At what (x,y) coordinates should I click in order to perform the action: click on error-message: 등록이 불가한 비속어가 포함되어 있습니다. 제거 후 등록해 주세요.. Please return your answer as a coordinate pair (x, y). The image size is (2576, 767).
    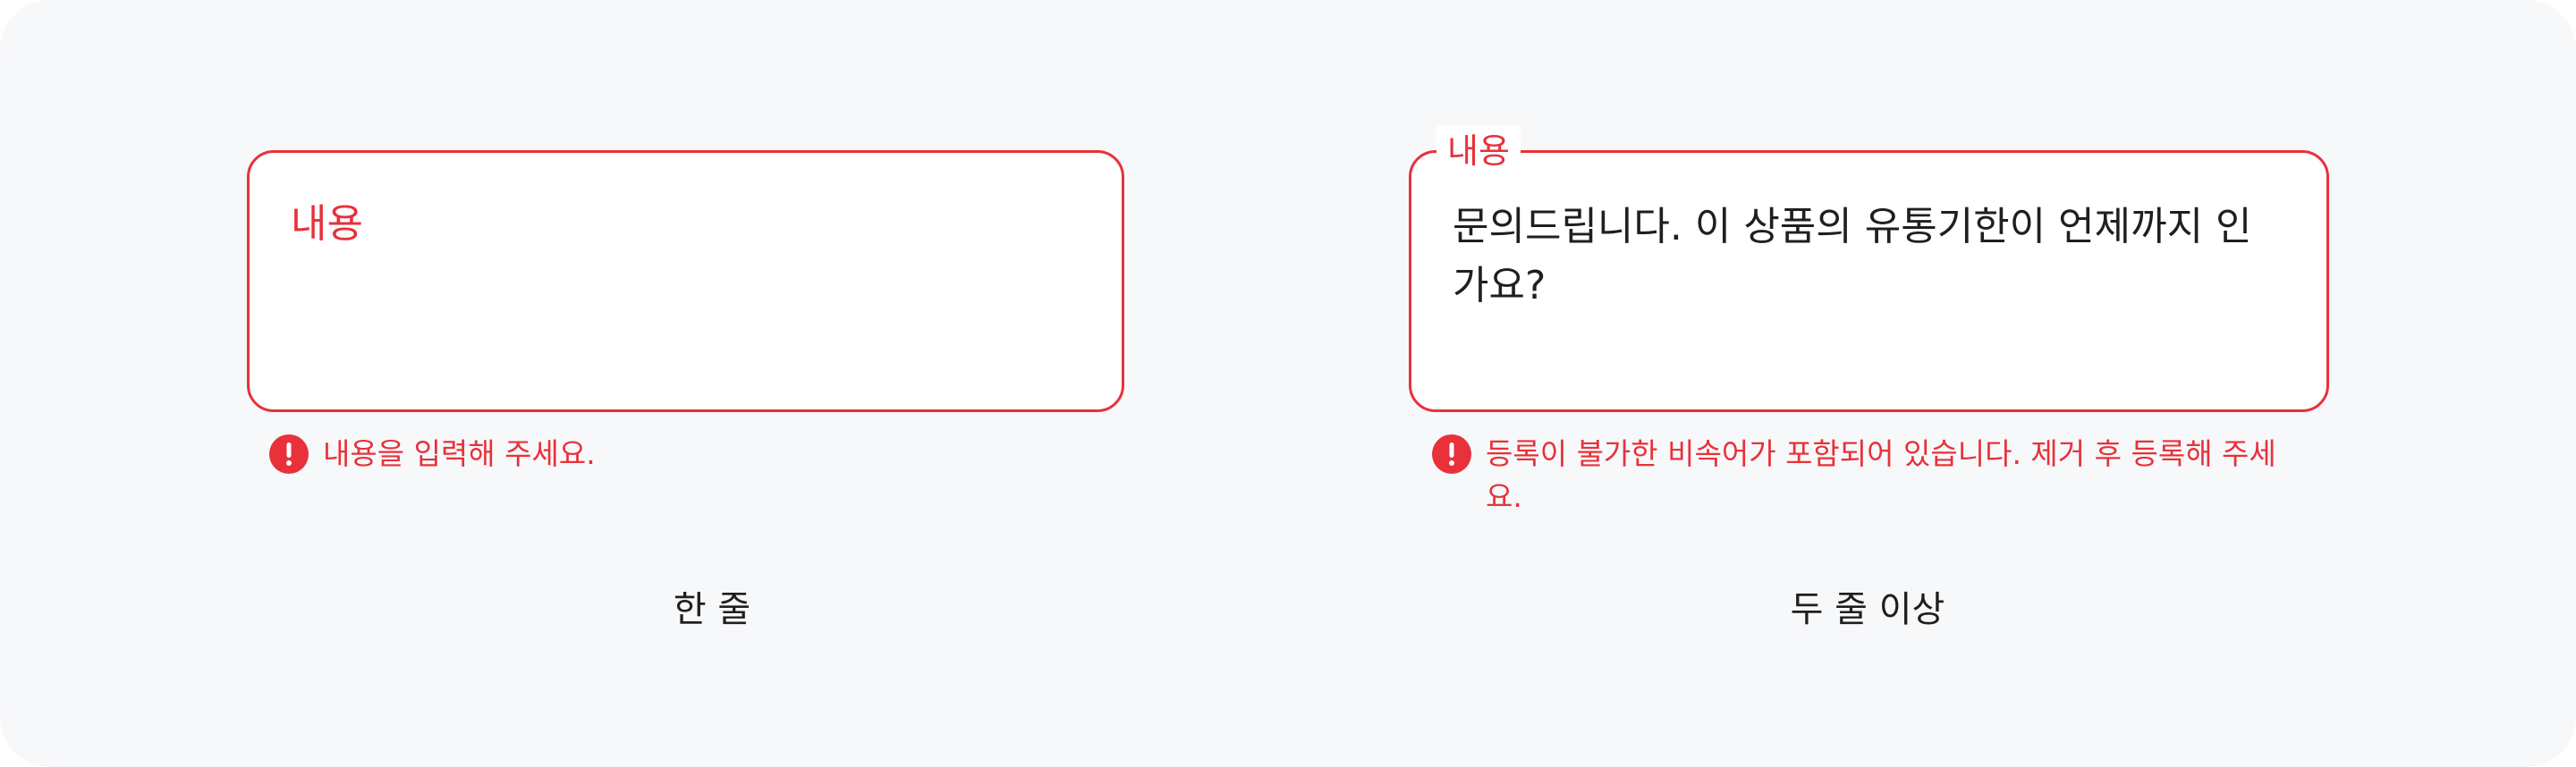
    Looking at the image, I should click on (1861, 475).